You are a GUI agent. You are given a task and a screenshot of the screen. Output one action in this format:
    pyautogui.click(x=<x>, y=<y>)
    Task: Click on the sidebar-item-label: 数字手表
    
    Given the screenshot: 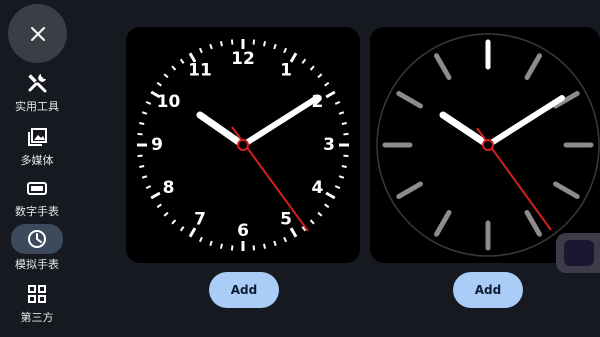 What is the action you would take?
    pyautogui.click(x=37, y=211)
    